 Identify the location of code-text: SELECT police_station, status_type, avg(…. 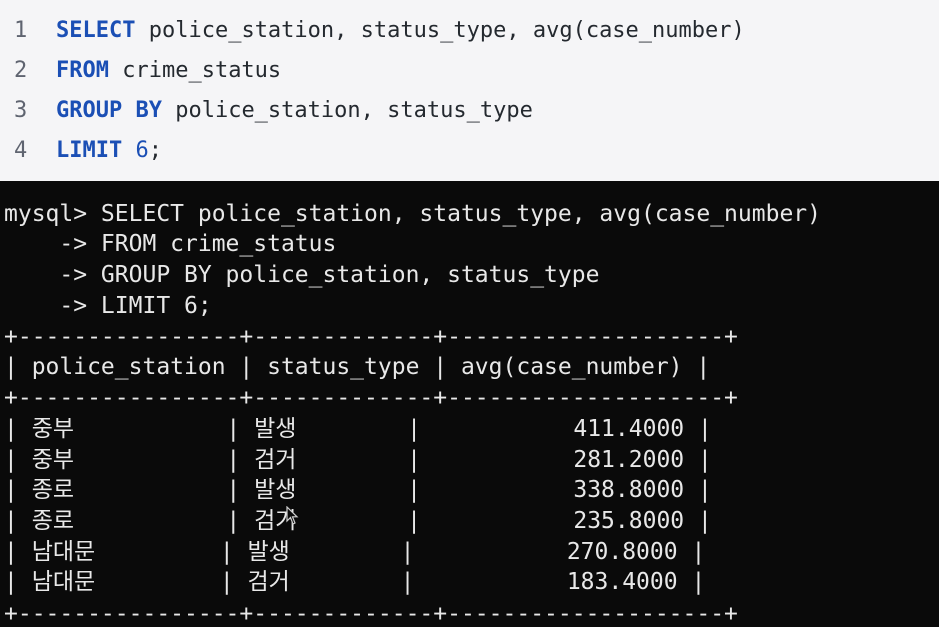
(392, 30).